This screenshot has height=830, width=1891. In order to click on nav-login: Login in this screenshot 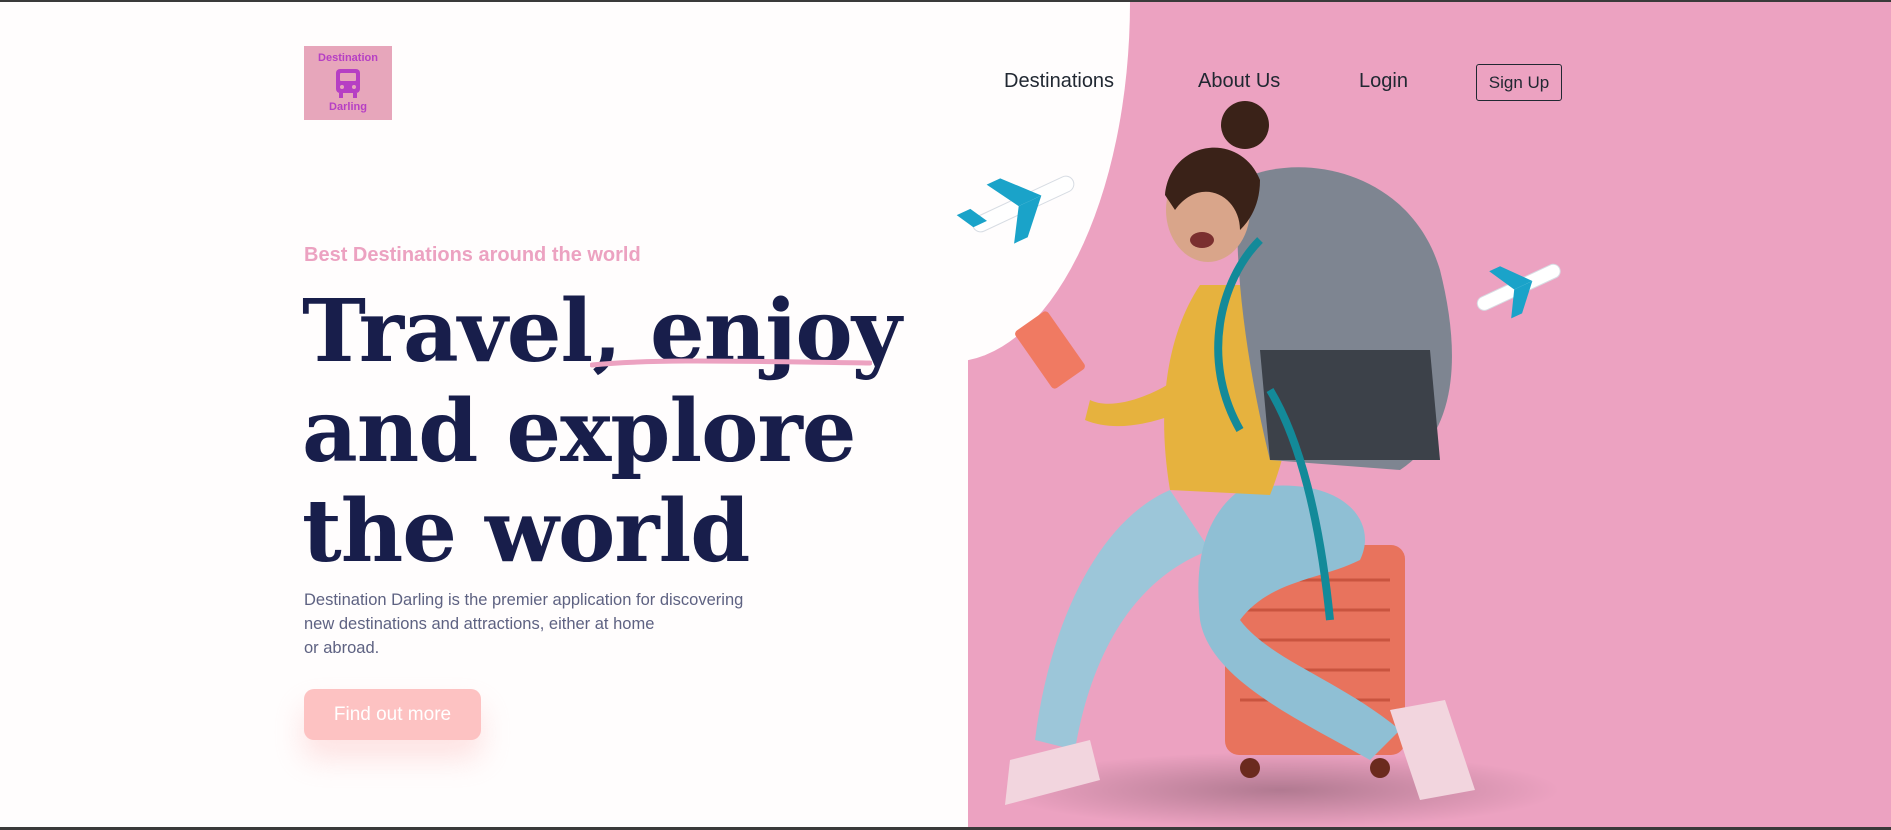, I will do `click(1383, 81)`.